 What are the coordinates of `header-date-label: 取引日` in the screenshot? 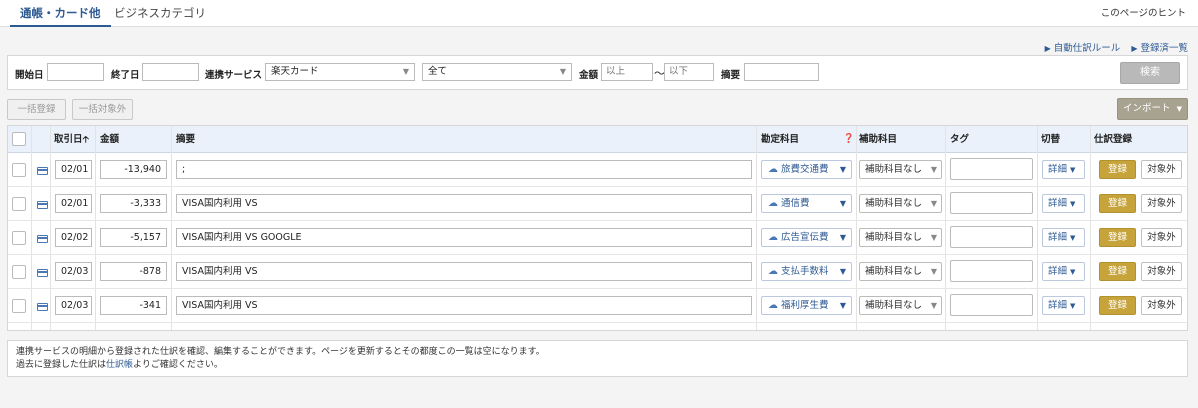 It's located at (68, 139).